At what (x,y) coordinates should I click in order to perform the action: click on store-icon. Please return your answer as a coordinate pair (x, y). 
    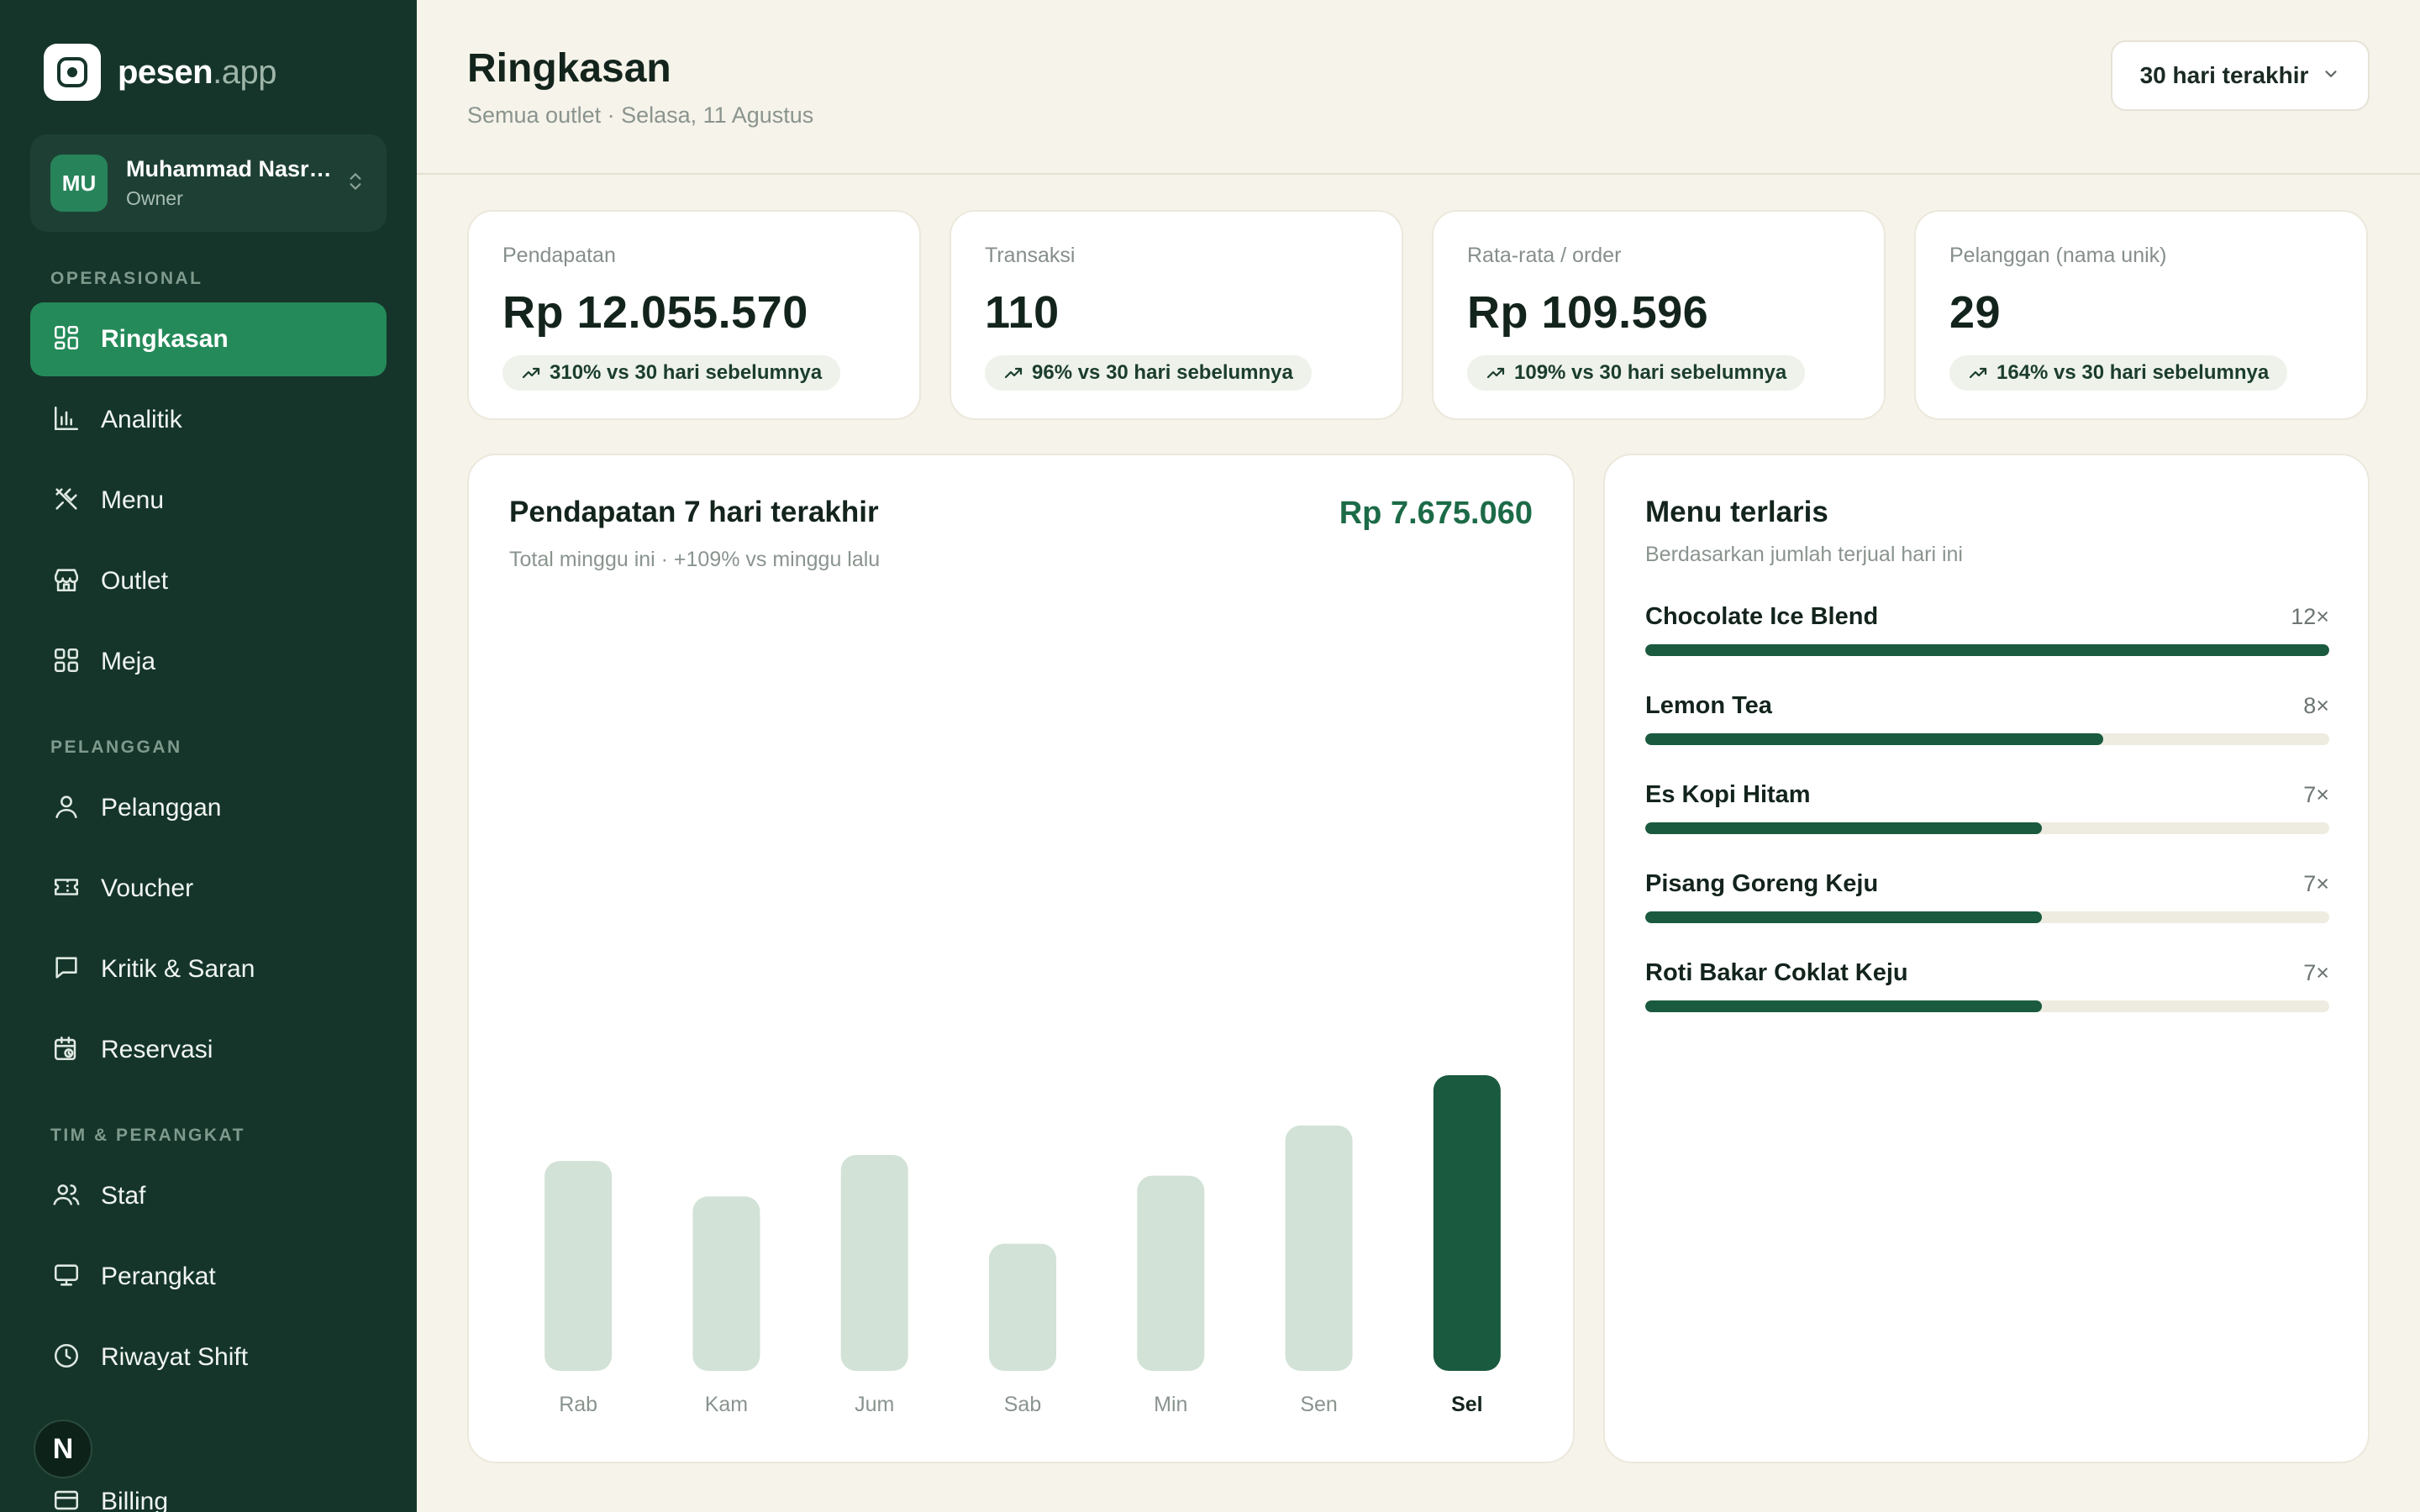
    Looking at the image, I should click on (66, 581).